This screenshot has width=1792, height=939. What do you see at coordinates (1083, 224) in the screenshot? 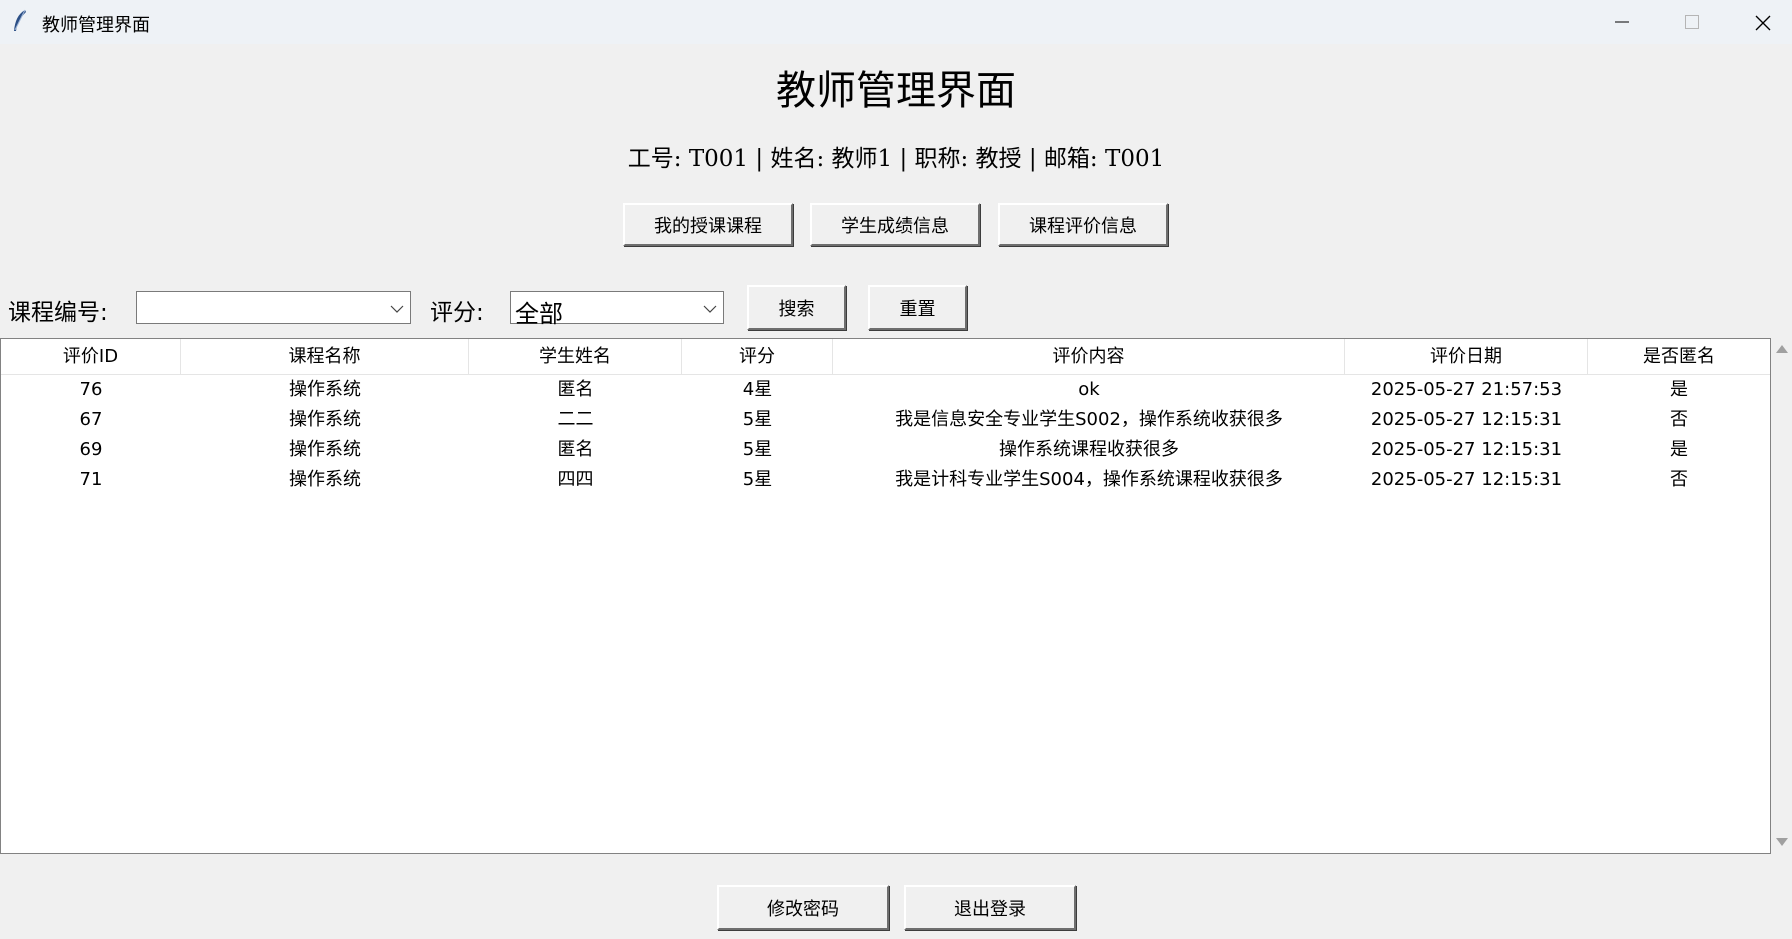
I see `course-reviews-button: 课程评价信息` at bounding box center [1083, 224].